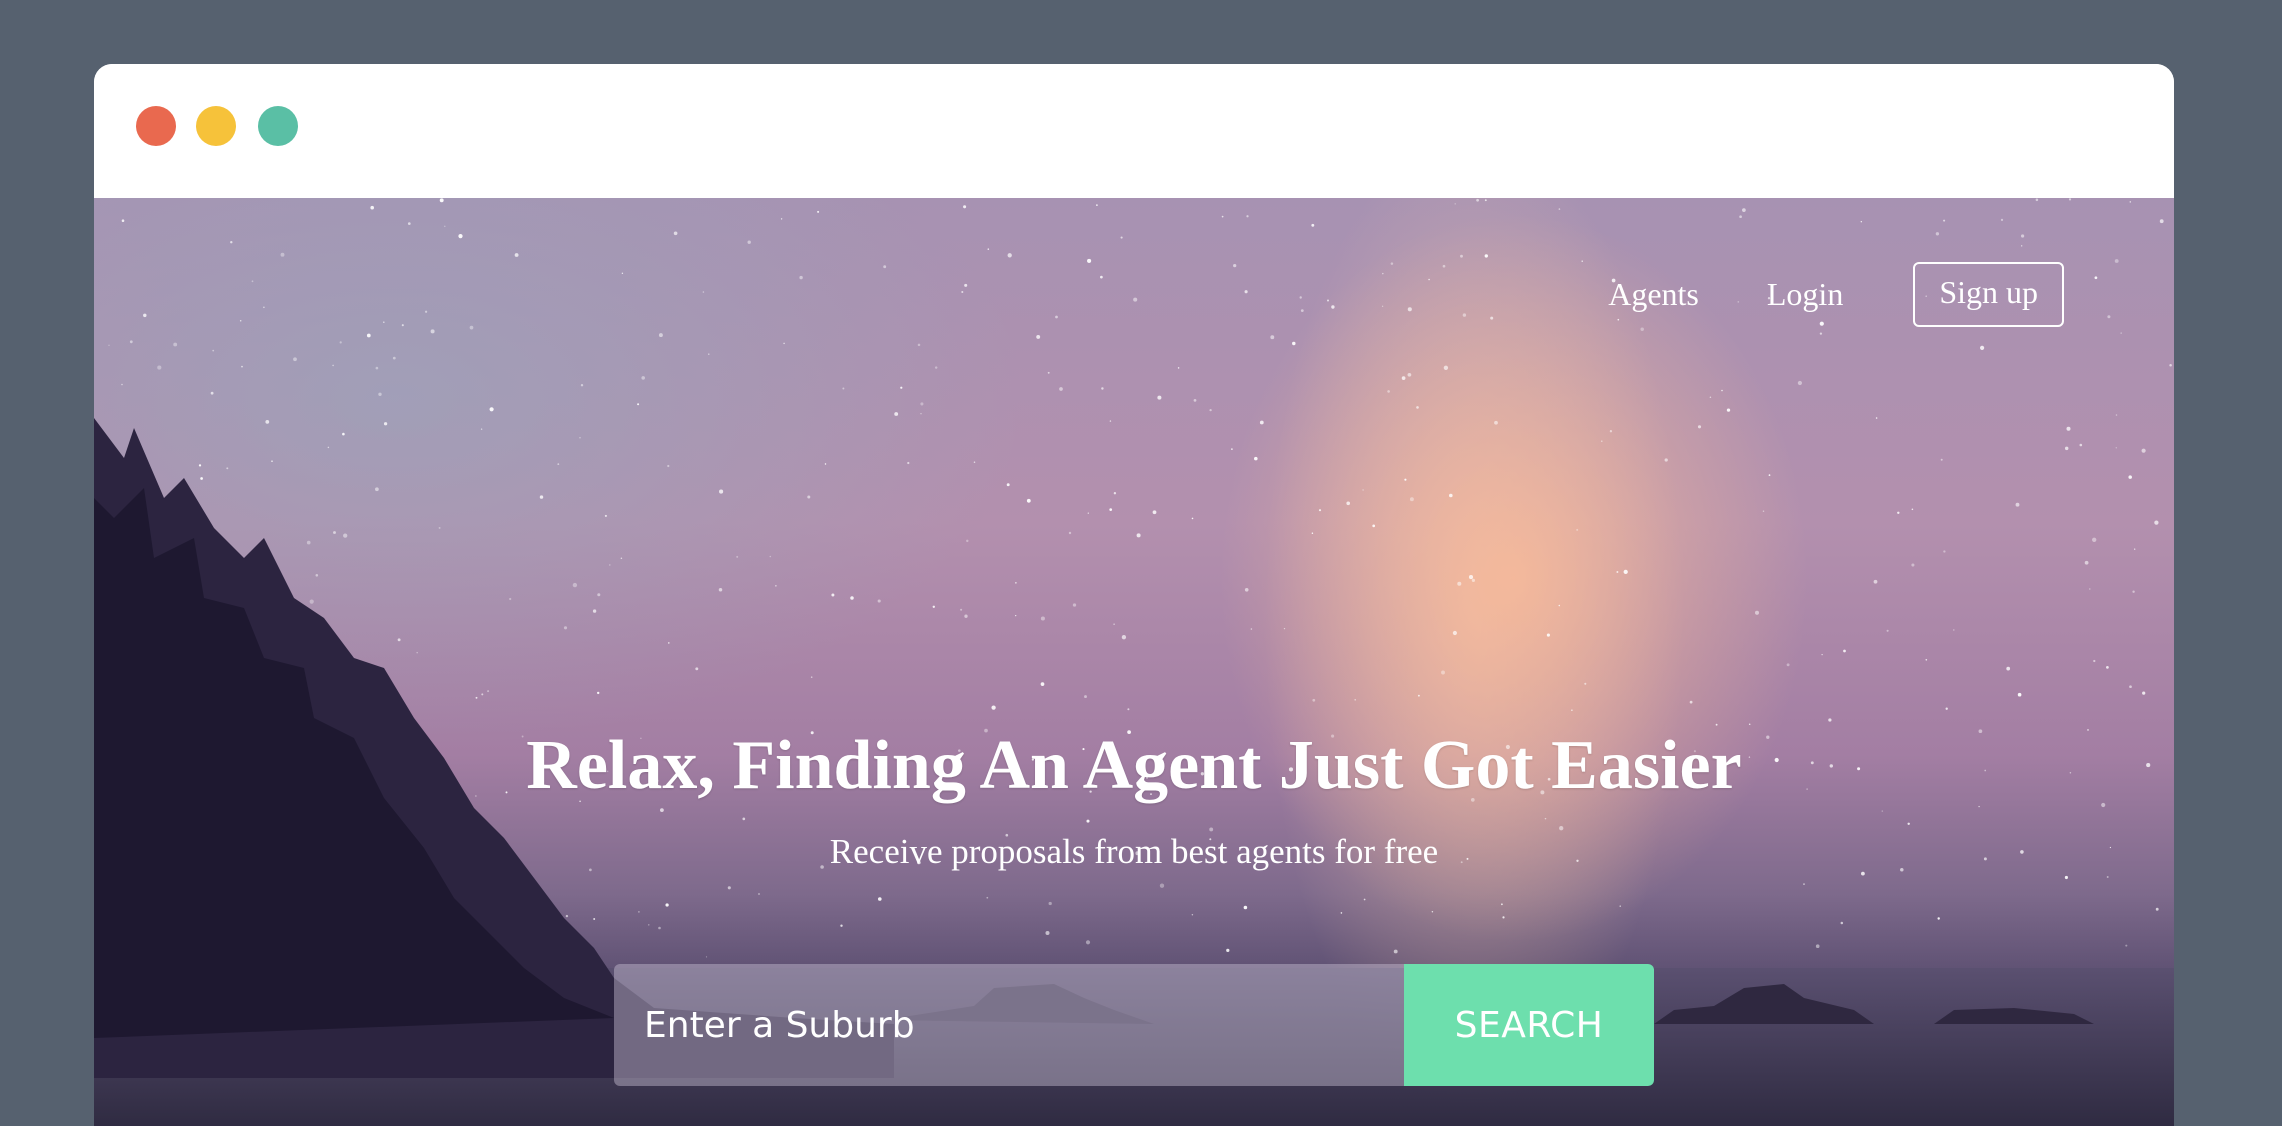 The image size is (2282, 1126). What do you see at coordinates (1988, 294) in the screenshot?
I see `signup-button: Sign up` at bounding box center [1988, 294].